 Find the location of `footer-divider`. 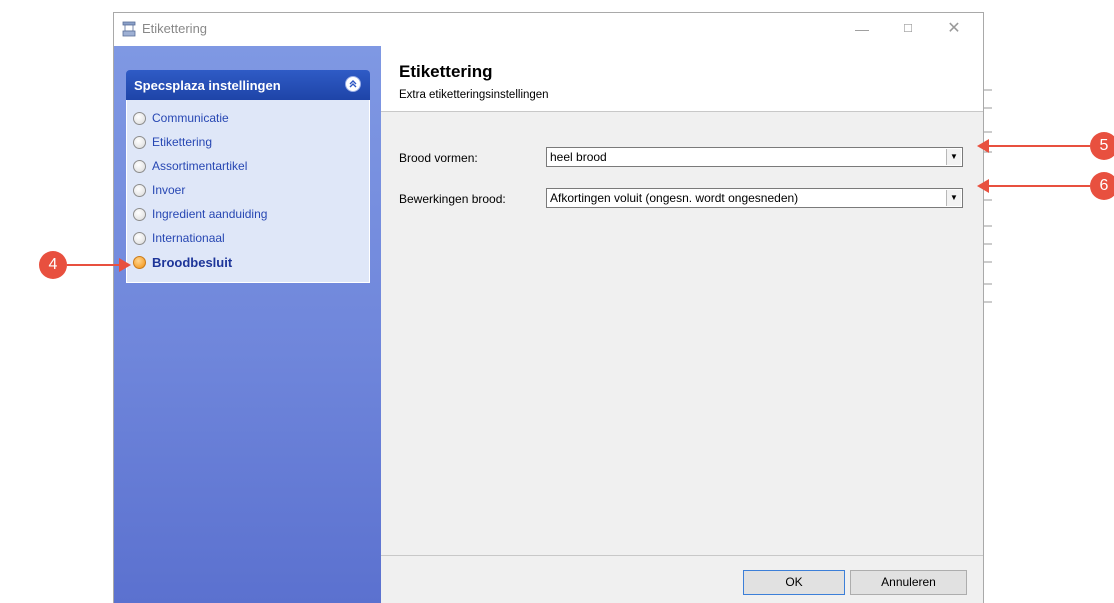

footer-divider is located at coordinates (682, 555).